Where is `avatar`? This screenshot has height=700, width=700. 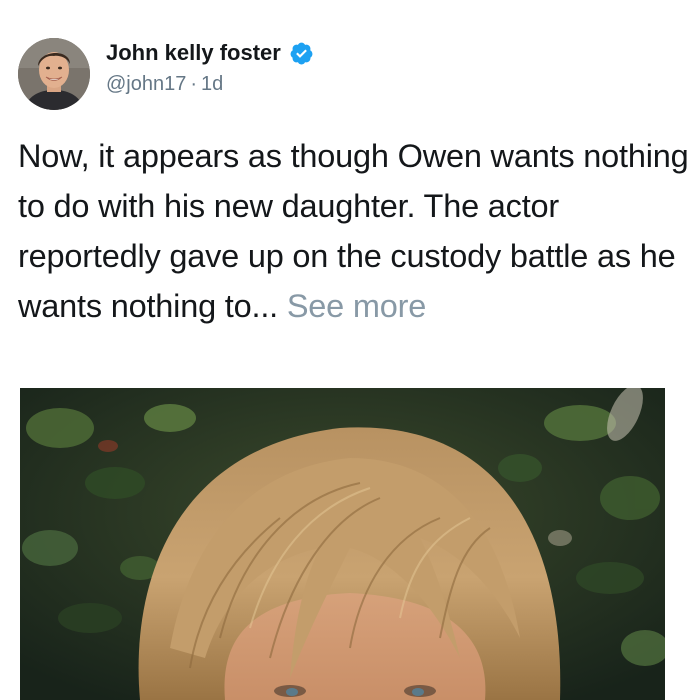 avatar is located at coordinates (54, 74).